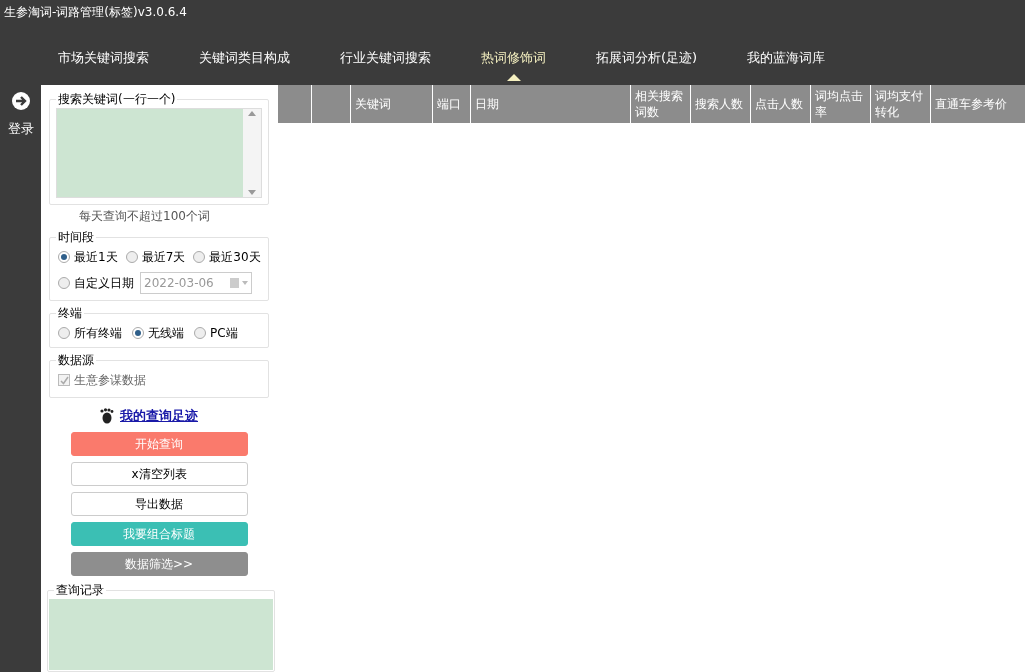 Image resolution: width=1025 pixels, height=672 pixels. Describe the element at coordinates (80, 589) in the screenshot. I see `group-legend: 查询记录` at that location.